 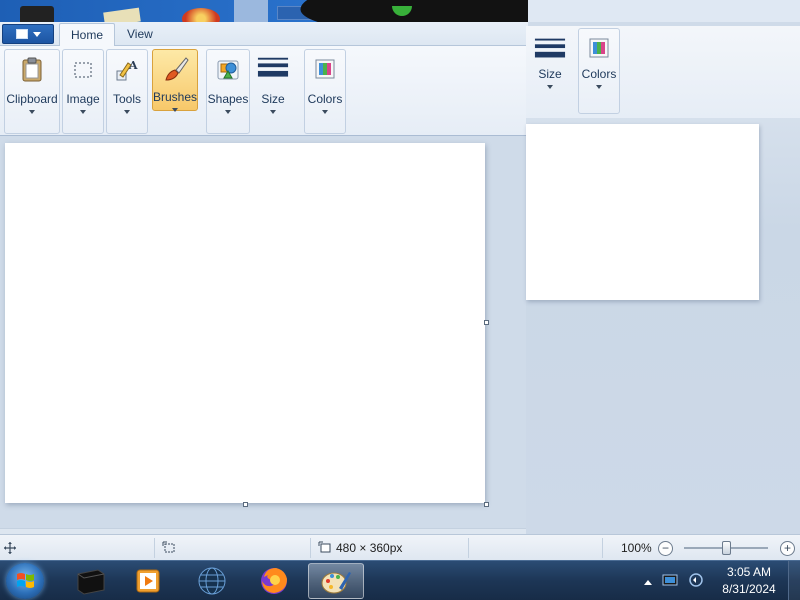 I want to click on overlay-group-colors: Colors, so click(x=599, y=71).